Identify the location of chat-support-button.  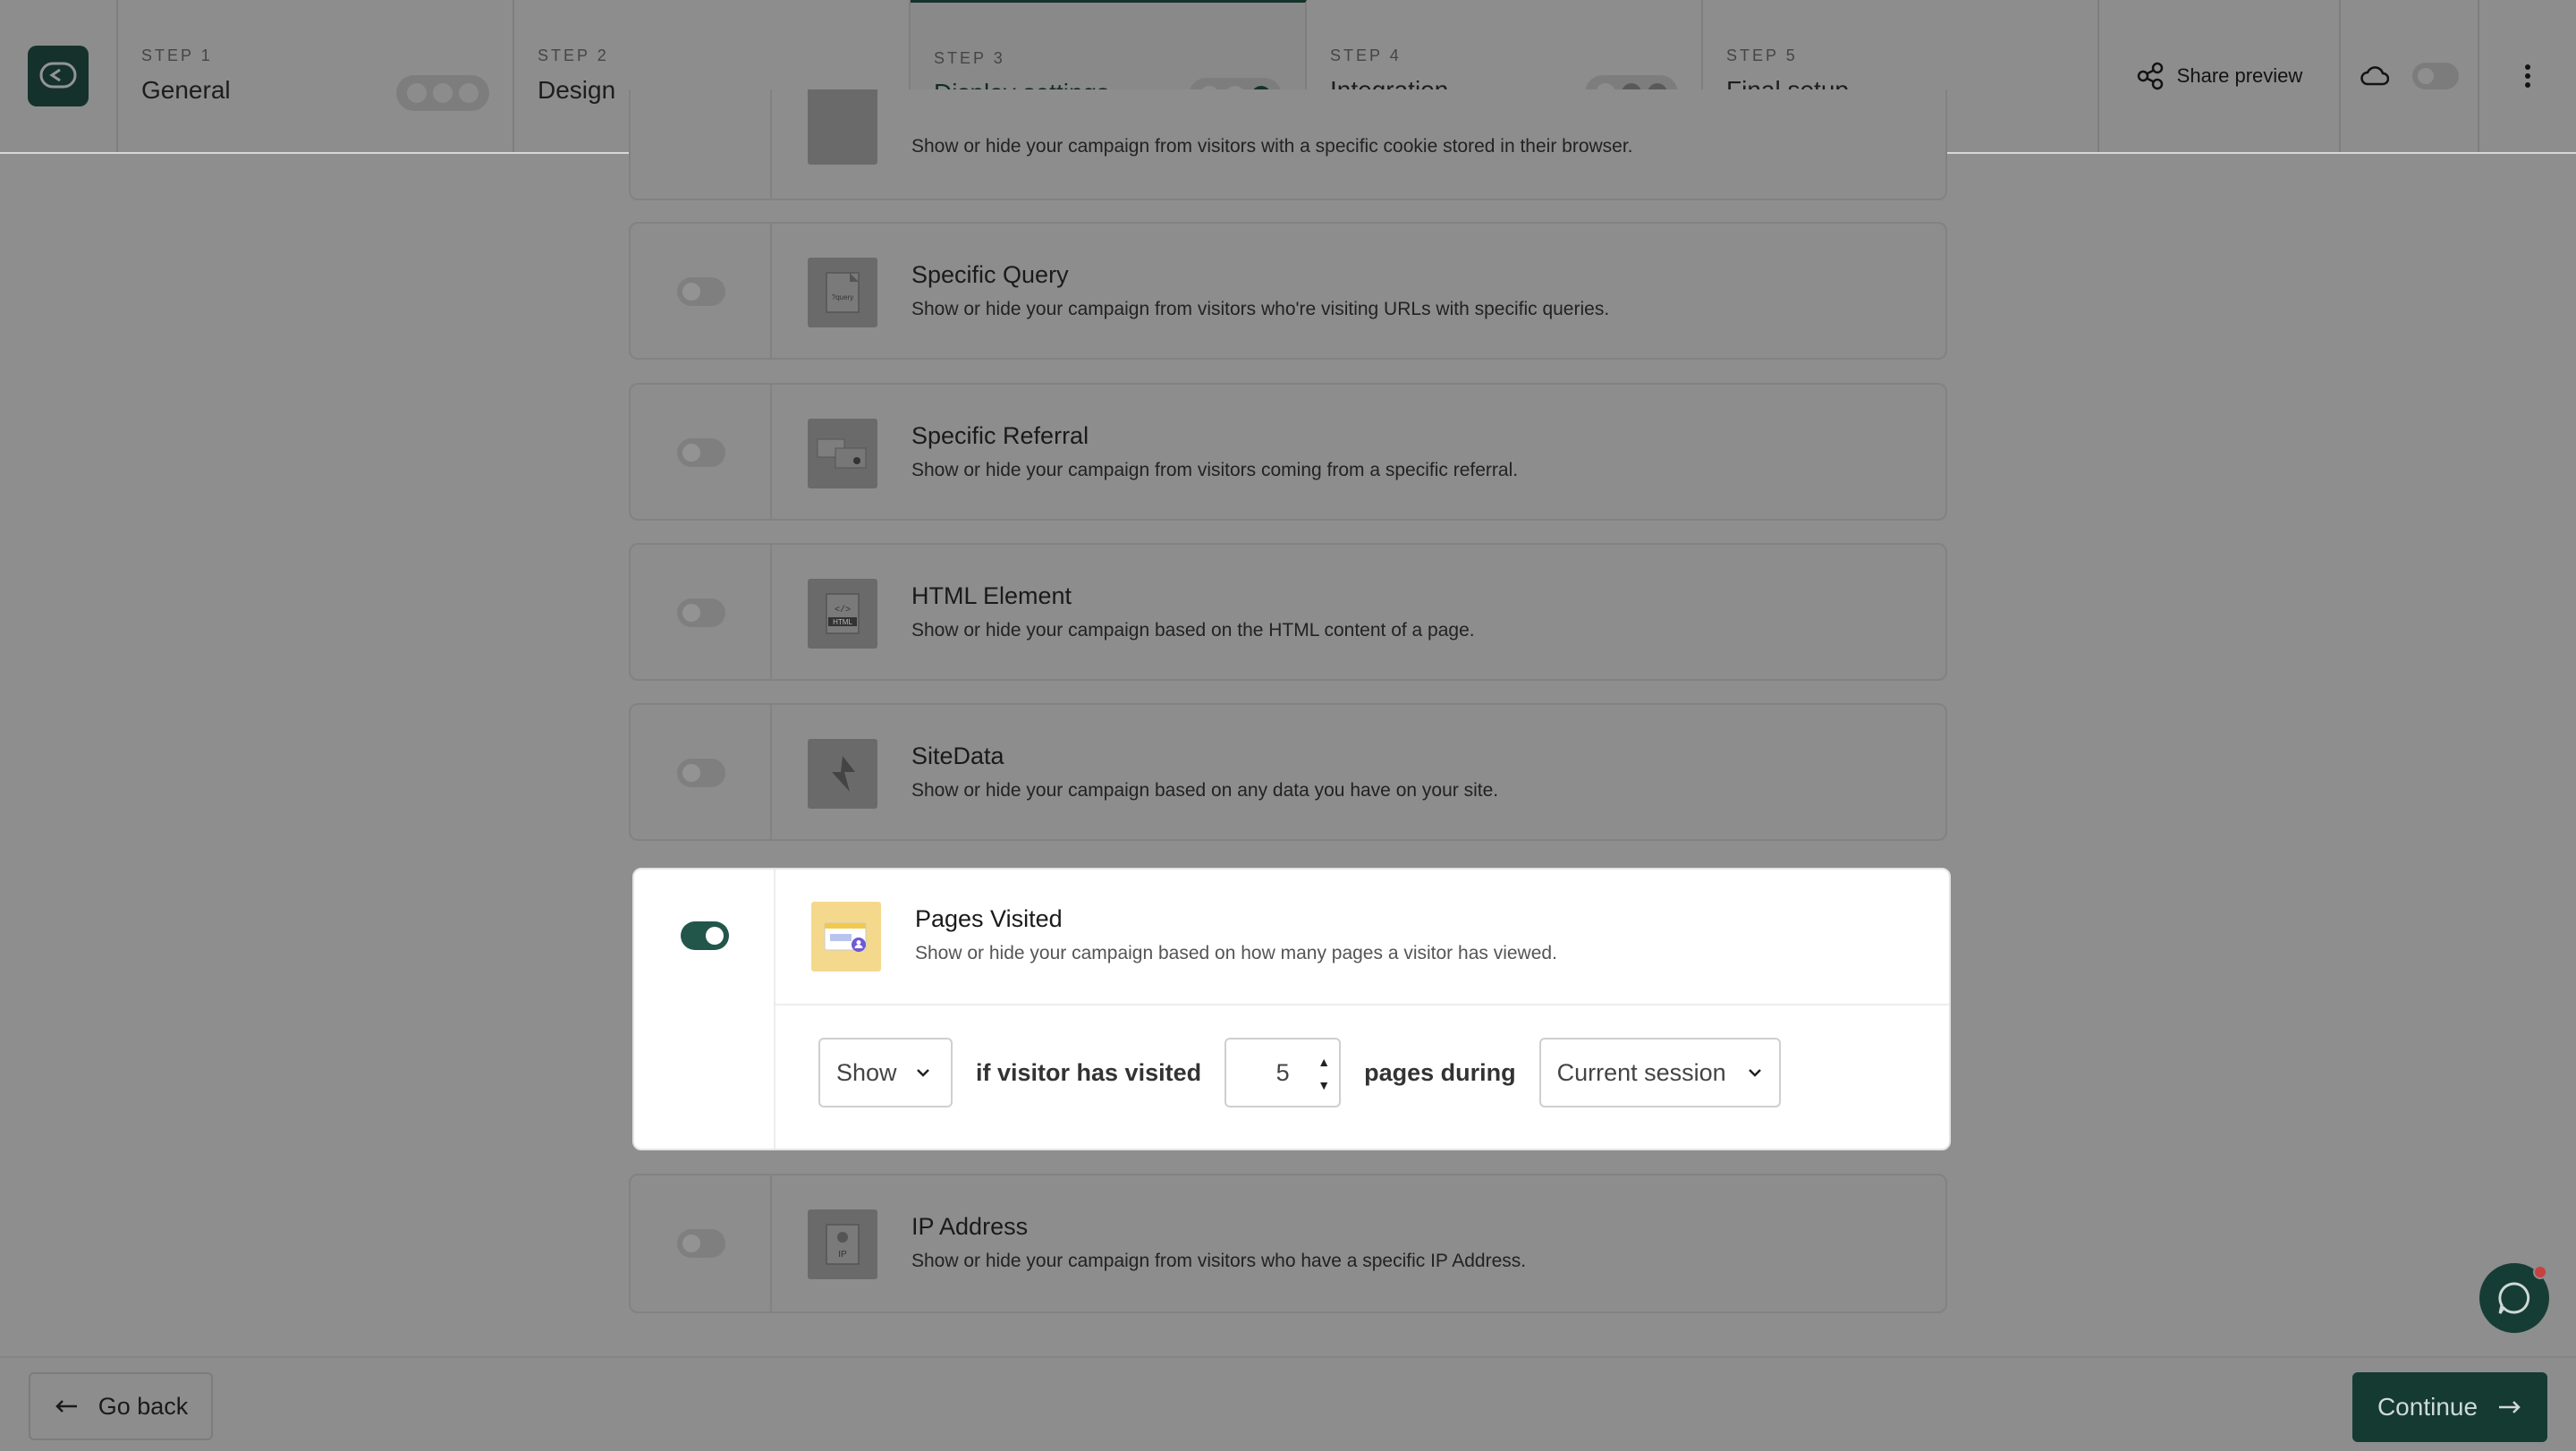
(2514, 1298).